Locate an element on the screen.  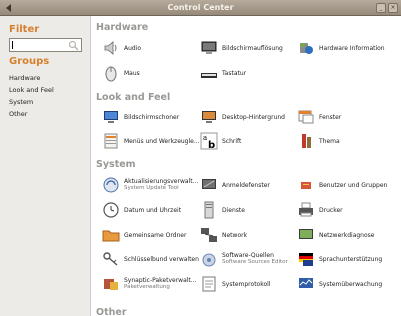
item-schluesselbund: Schlüsselbund verwalten is located at coordinates (150, 259).